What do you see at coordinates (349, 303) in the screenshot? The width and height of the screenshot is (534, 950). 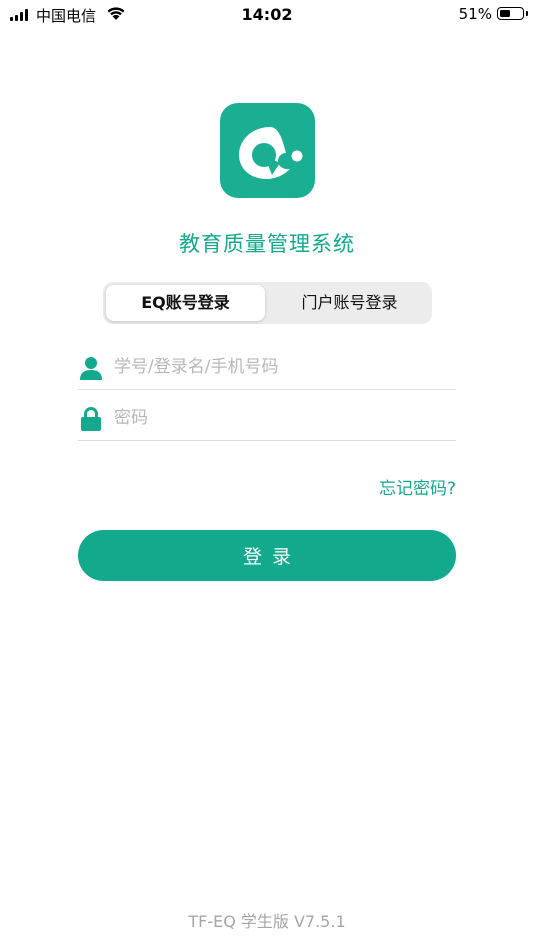 I see `tab-portal-account-login: 门户账号登录` at bounding box center [349, 303].